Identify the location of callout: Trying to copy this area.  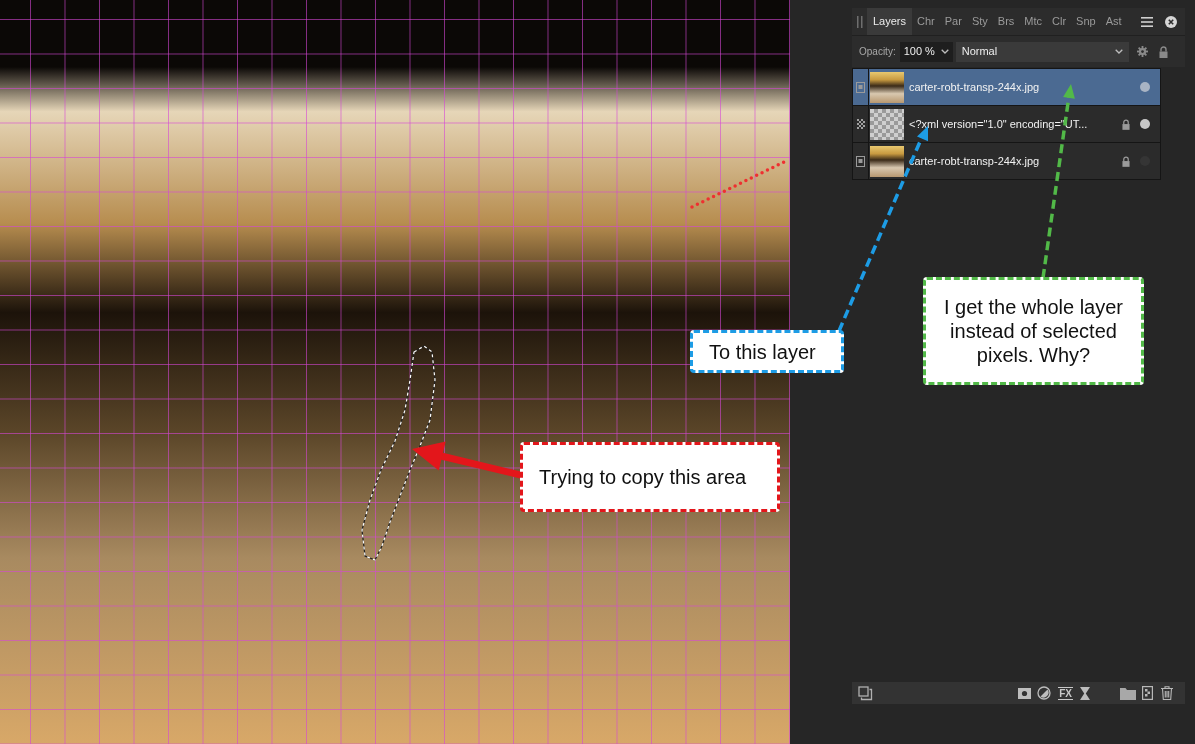
(650, 477).